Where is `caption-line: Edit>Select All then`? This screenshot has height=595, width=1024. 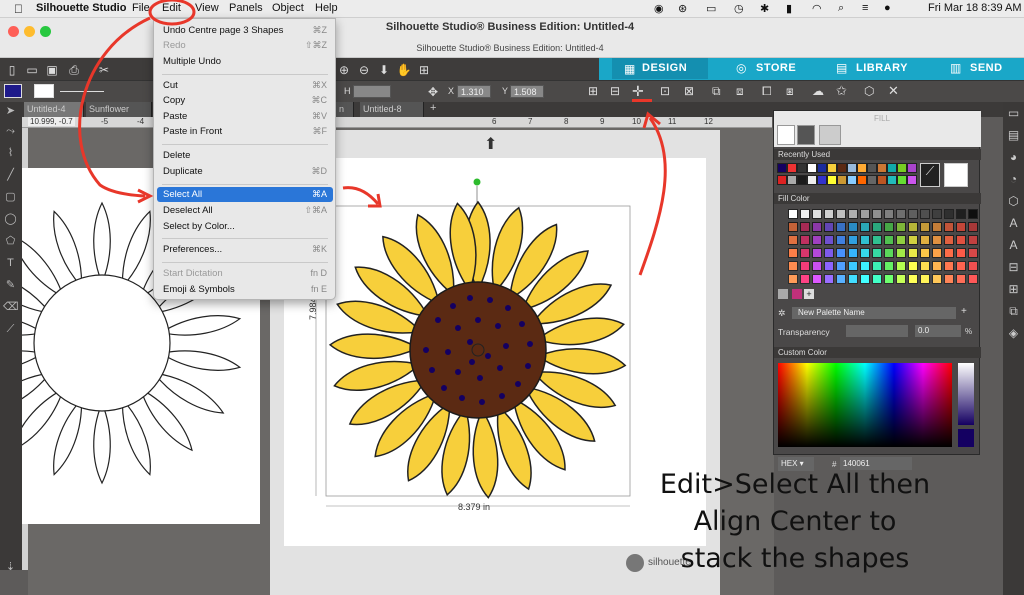
caption-line: Edit>Select All then is located at coordinates (795, 484).